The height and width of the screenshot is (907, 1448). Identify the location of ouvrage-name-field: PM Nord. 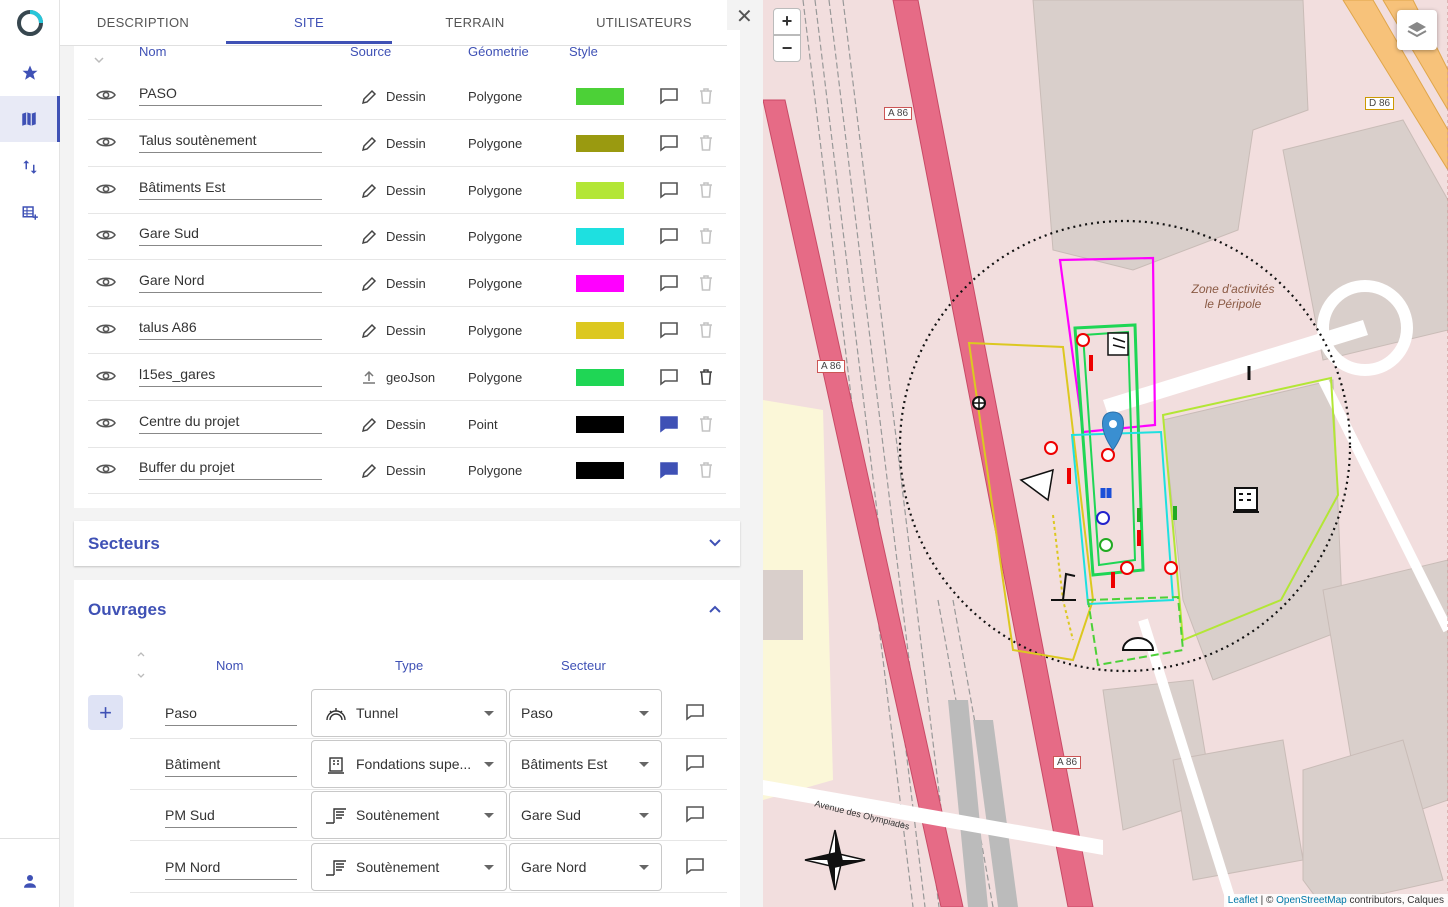
(231, 869).